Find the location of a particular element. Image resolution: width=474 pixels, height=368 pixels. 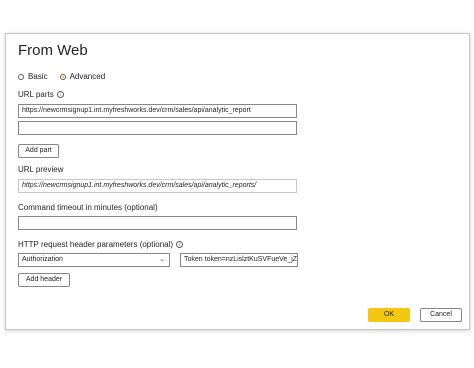

command-timeout-label: Command timeout in minutes (optional) is located at coordinates (88, 207).